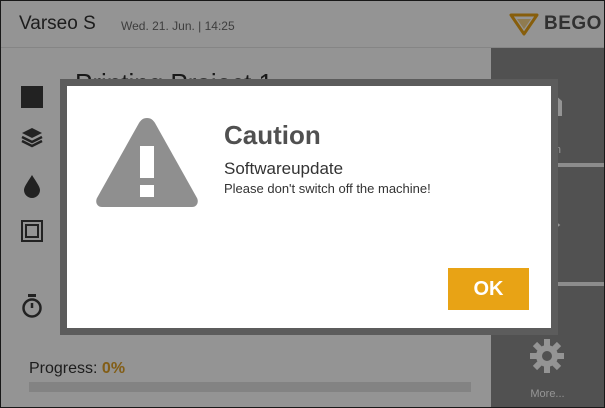  What do you see at coordinates (284, 168) in the screenshot?
I see `dialog-subtitle: Softwareupdate` at bounding box center [284, 168].